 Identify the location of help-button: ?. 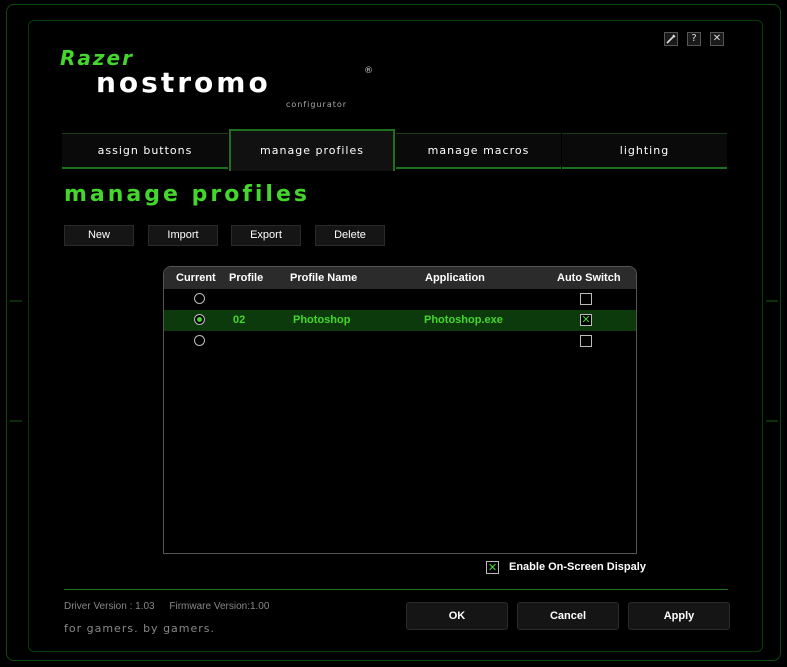
(694, 39).